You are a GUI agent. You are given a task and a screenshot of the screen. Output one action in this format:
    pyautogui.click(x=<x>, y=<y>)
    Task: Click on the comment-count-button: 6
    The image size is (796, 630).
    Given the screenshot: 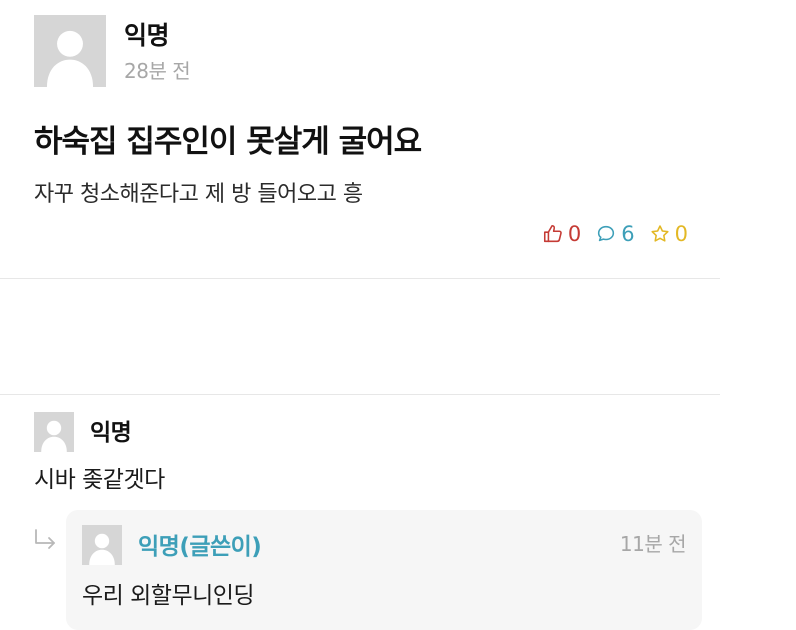 What is the action you would take?
    pyautogui.click(x=615, y=234)
    